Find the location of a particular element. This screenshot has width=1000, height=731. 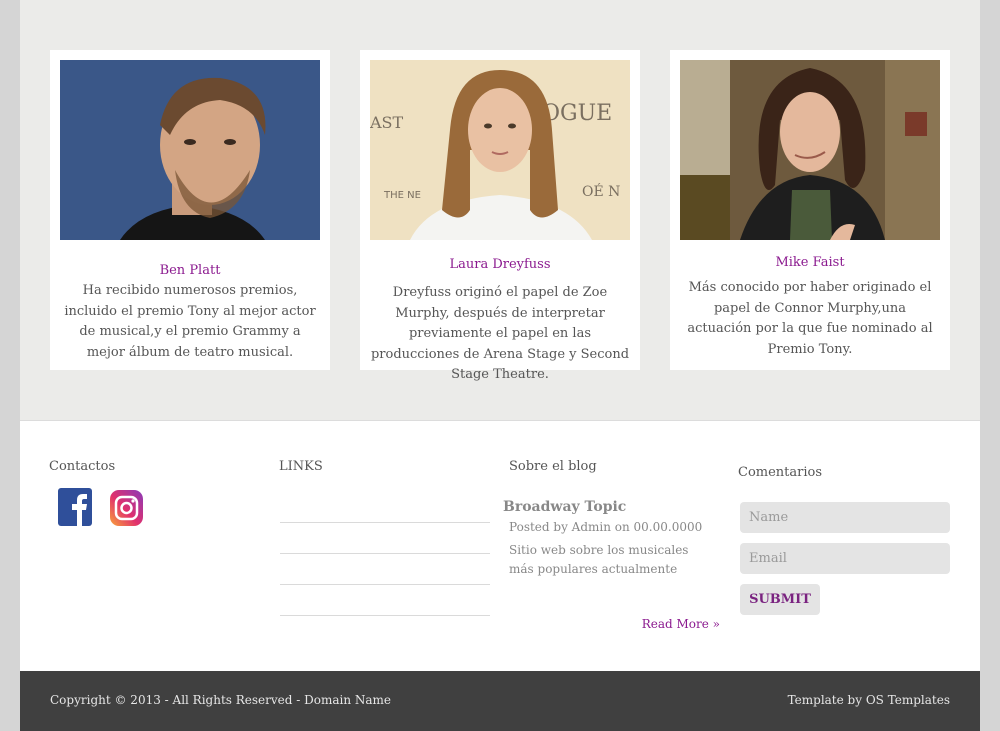

blog-heading: Sobre el blog is located at coordinates (553, 466).